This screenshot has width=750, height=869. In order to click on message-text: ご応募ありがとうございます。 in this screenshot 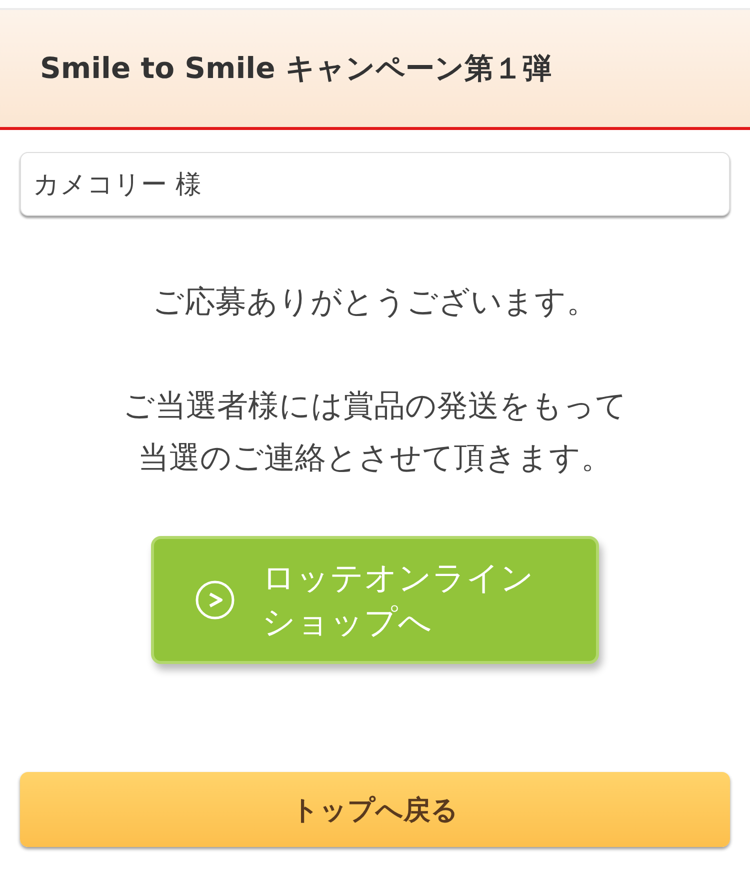, I will do `click(375, 302)`.